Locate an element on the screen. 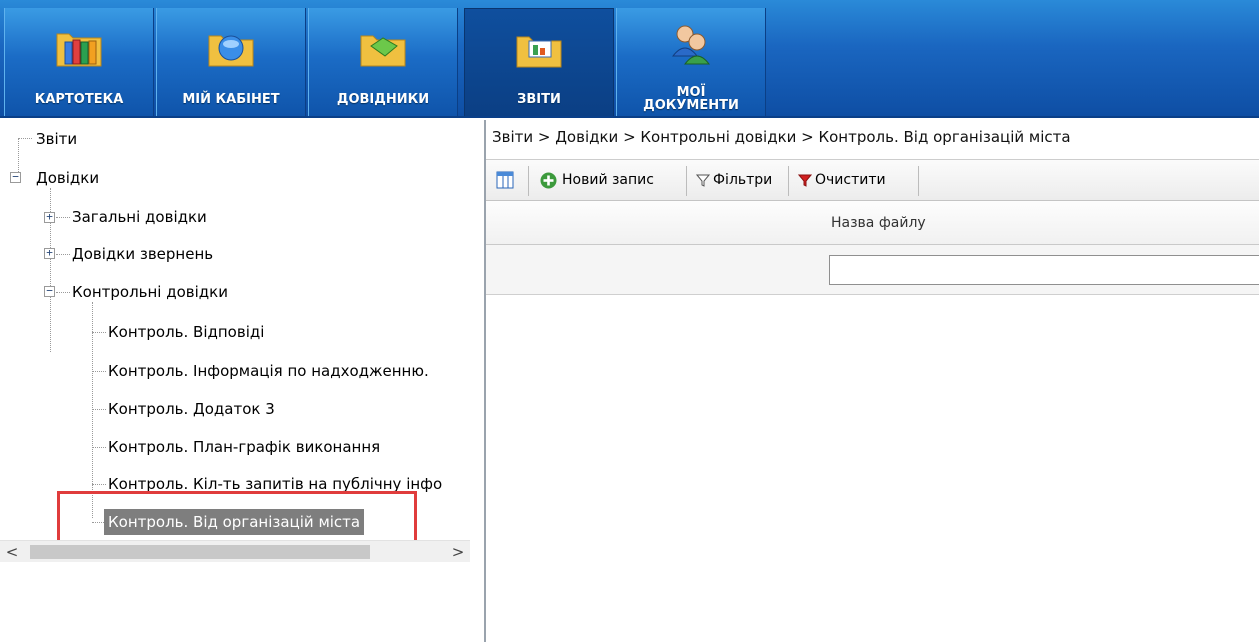  tab-reports: ЗВІТИ is located at coordinates (539, 62).